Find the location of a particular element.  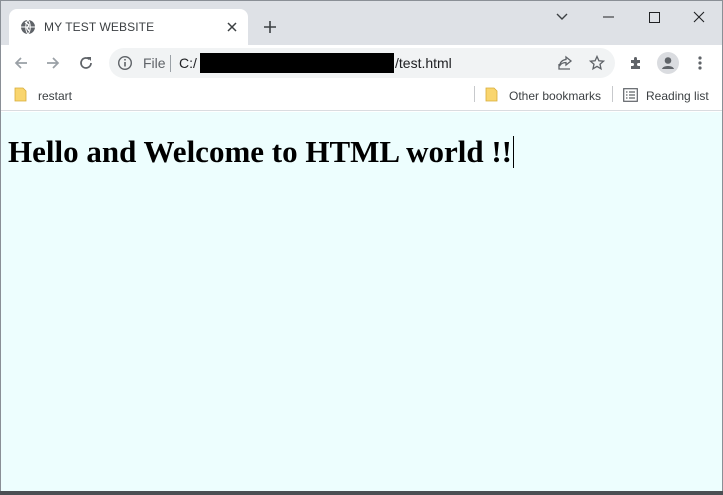

other-bookmarks: Other bookmarks is located at coordinates (543, 96).